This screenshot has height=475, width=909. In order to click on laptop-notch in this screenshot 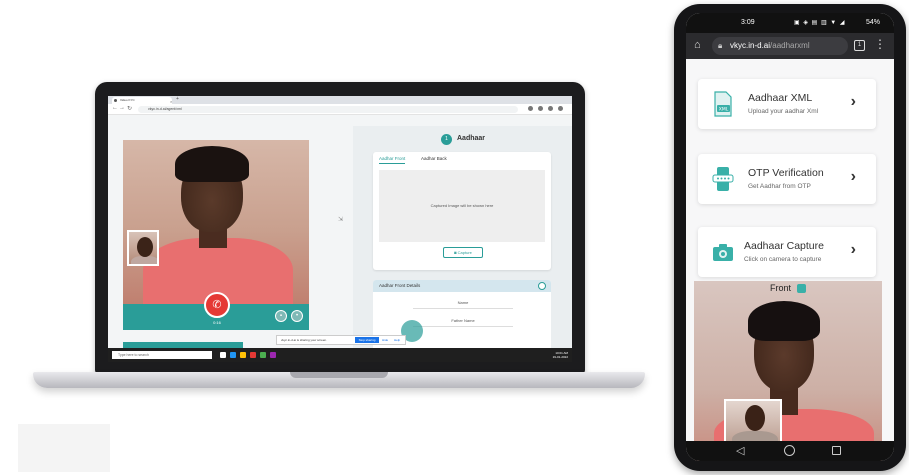, I will do `click(339, 375)`.